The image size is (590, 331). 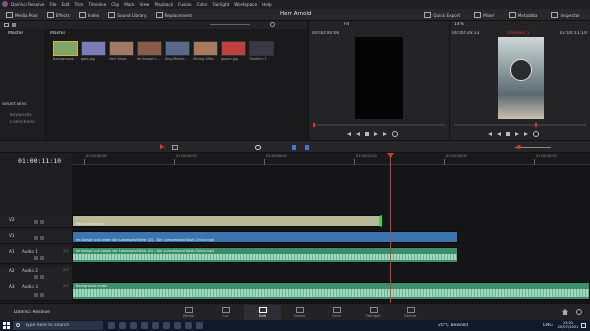 I want to click on media-clip-thumb: gato.jpg, so click(x=93, y=51).